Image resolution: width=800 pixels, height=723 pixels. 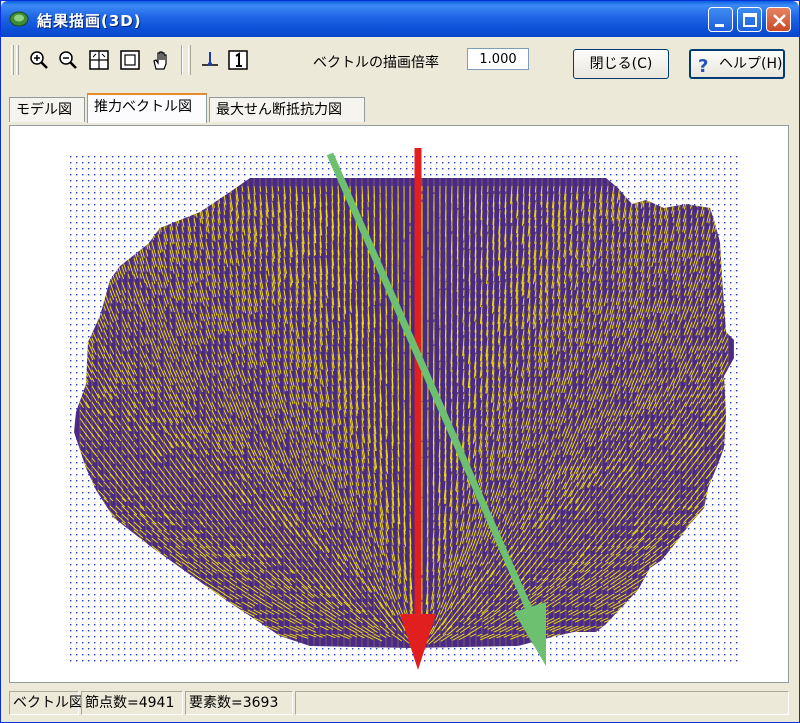 I want to click on close-button: 閉じる(C), so click(x=621, y=64).